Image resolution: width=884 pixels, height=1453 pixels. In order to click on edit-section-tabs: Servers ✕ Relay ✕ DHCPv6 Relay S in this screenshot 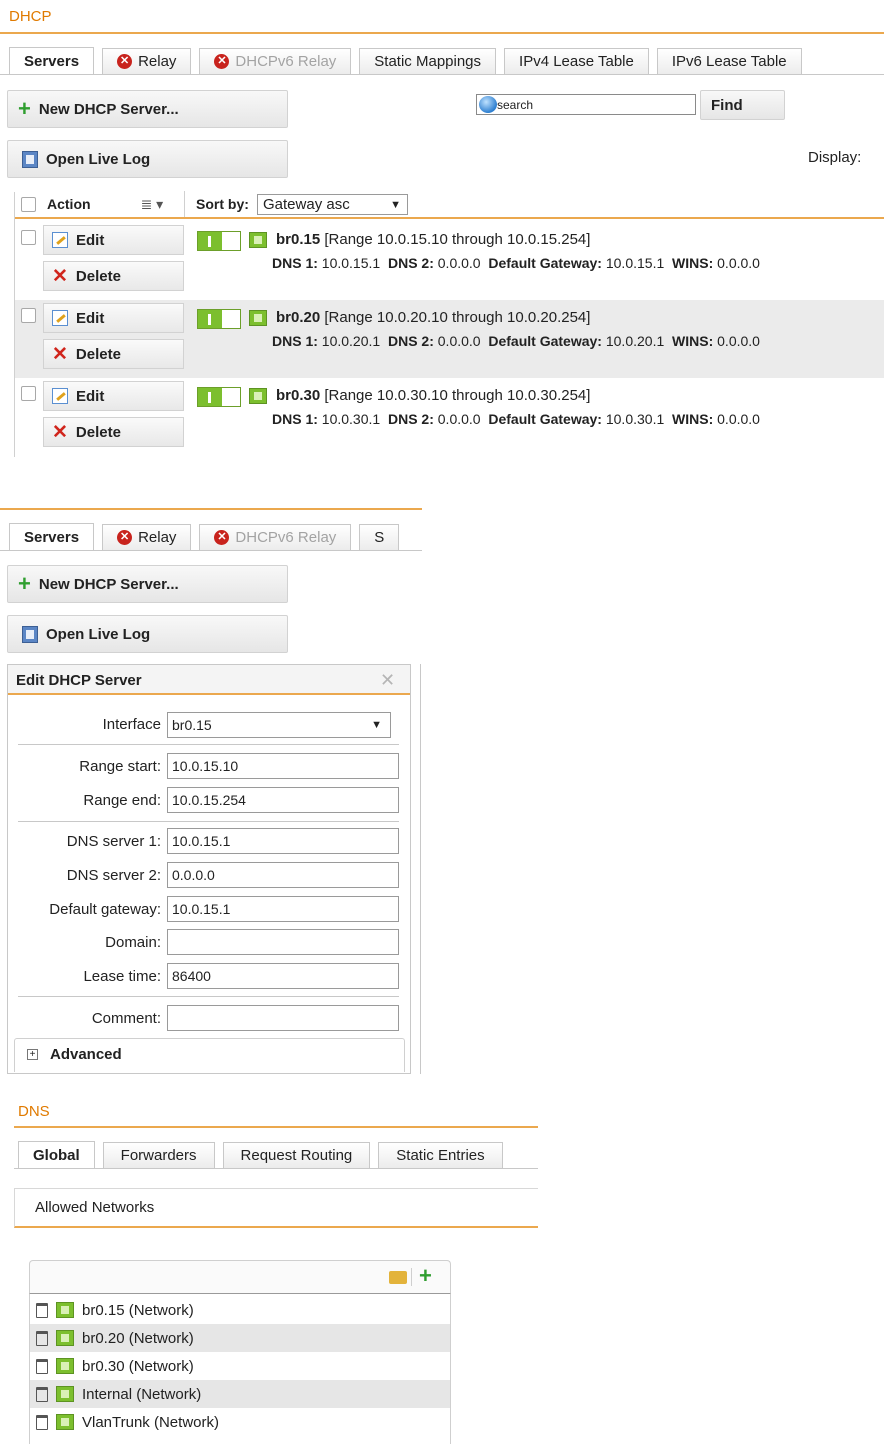, I will do `click(215, 536)`.